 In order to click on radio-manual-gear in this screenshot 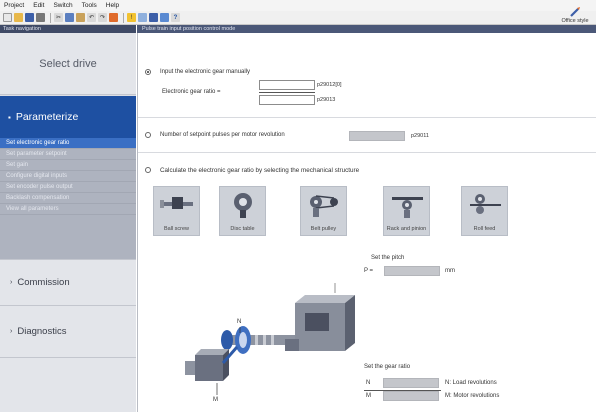, I will do `click(148, 72)`.